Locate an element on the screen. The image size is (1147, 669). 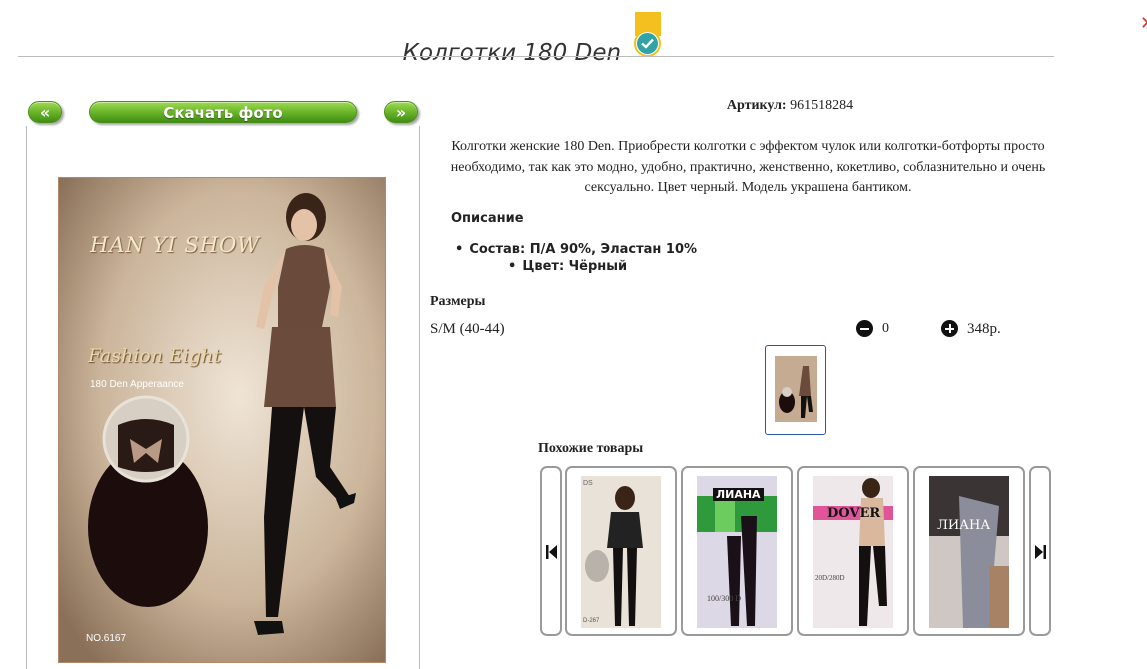
skip-forward-icon is located at coordinates (1040, 552).